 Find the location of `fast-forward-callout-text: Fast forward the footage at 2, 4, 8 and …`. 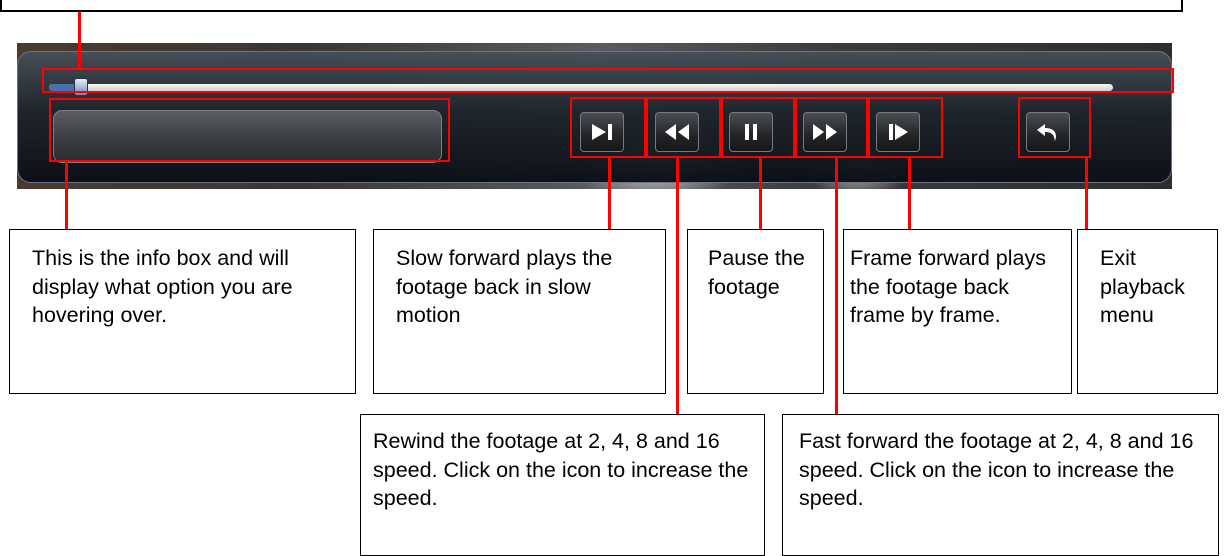

fast-forward-callout-text: Fast forward the footage at 2, 4, 8 and … is located at coordinates (996, 470).